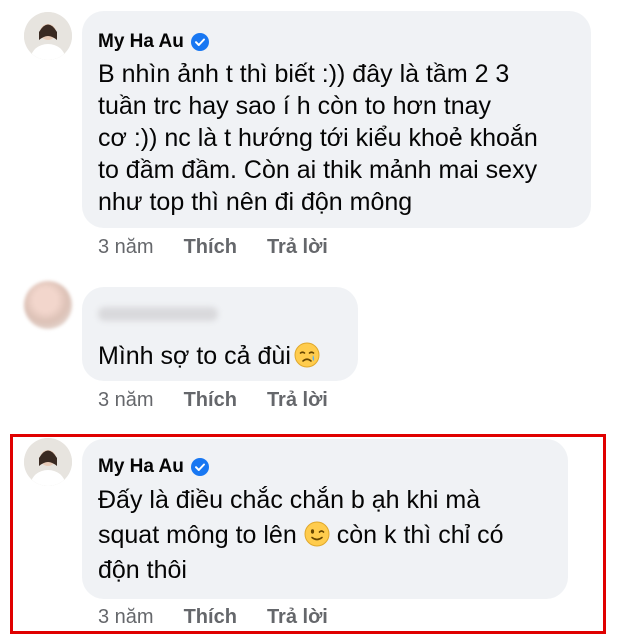  I want to click on crying-face-icon, so click(307, 355).